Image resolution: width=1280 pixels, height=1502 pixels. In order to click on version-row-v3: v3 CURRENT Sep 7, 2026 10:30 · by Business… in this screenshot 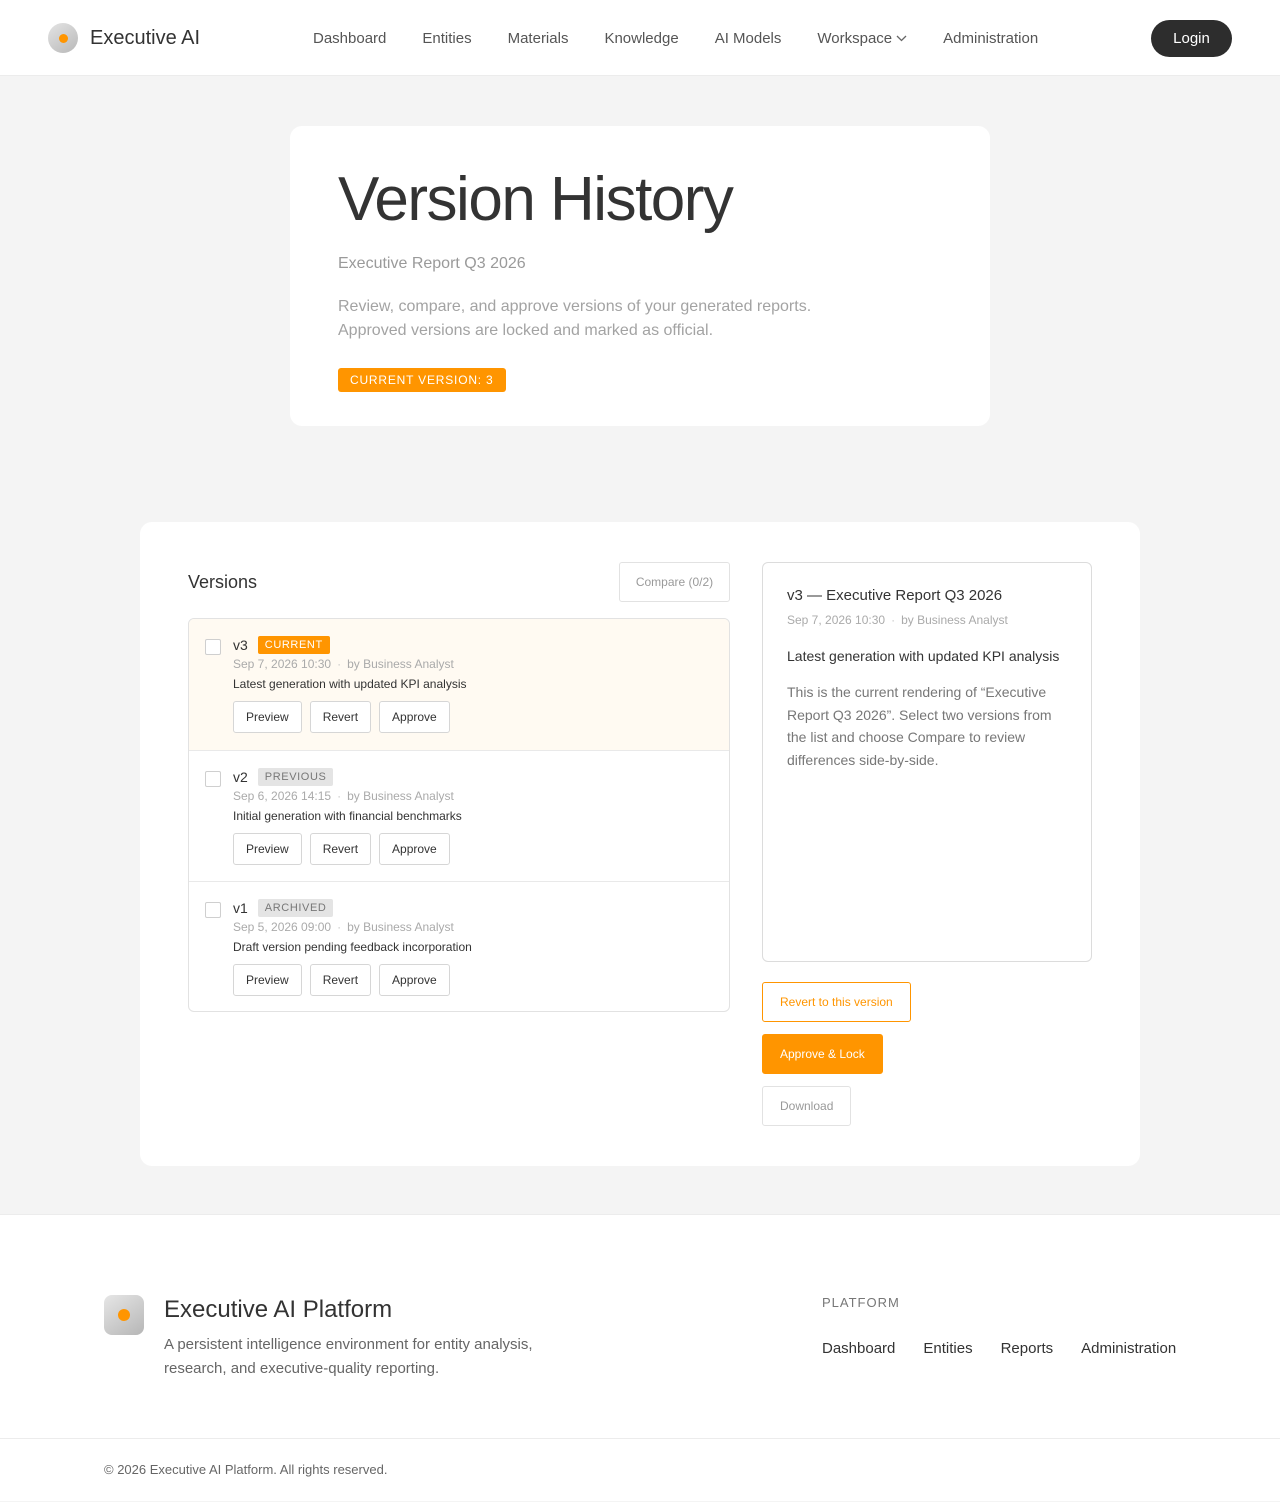, I will do `click(459, 684)`.